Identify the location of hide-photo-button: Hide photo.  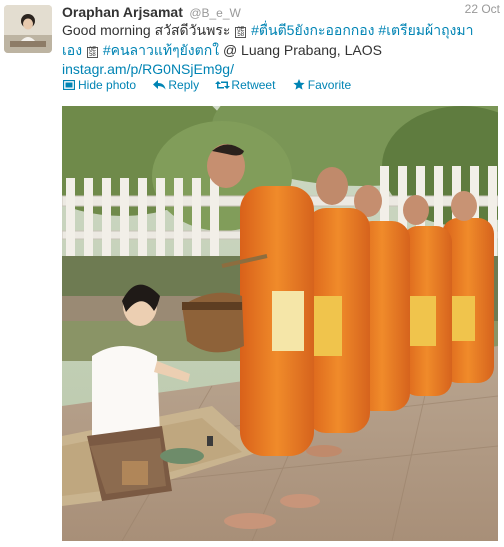
(99, 85).